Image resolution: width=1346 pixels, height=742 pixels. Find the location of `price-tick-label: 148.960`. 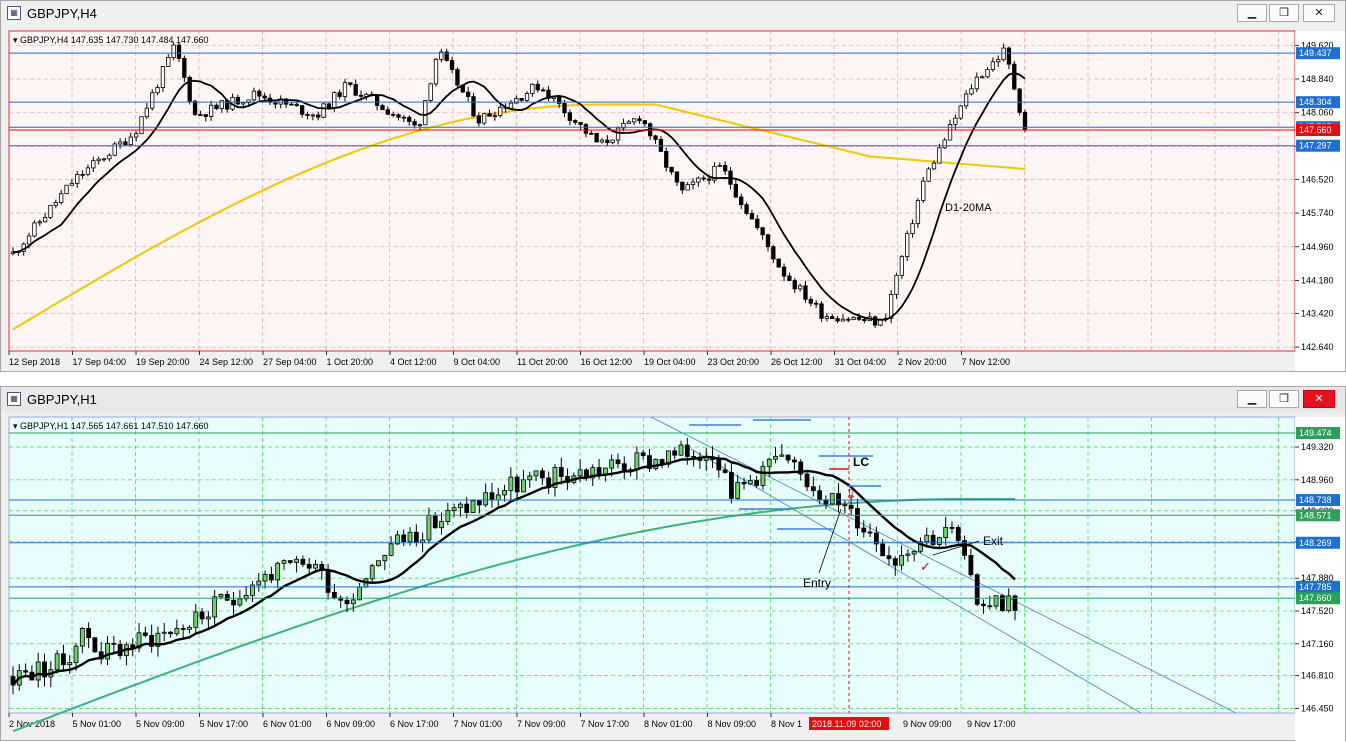

price-tick-label: 148.960 is located at coordinates (1317, 480).